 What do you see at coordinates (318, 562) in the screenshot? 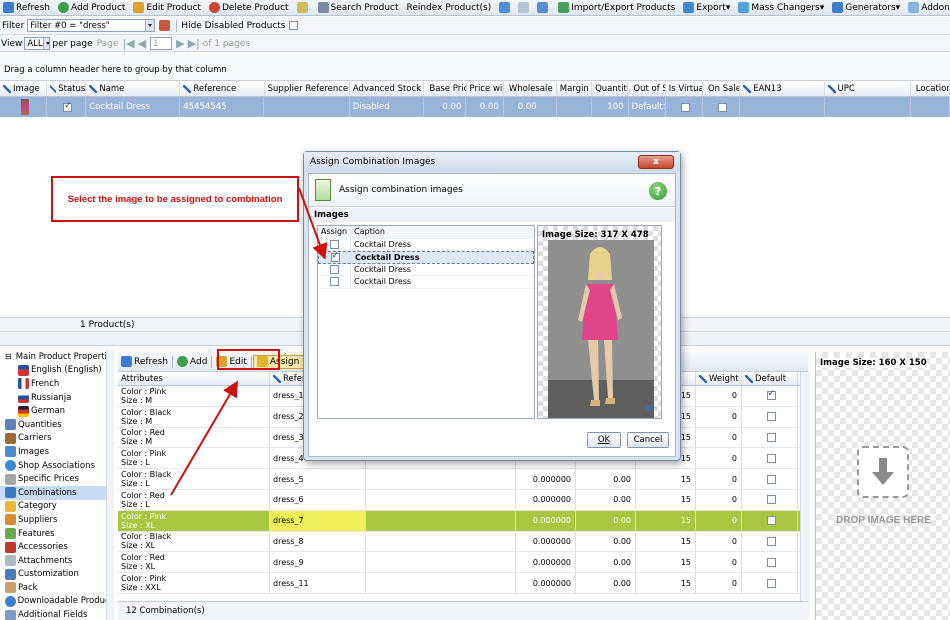
I see `reference-cell: dress_9` at bounding box center [318, 562].